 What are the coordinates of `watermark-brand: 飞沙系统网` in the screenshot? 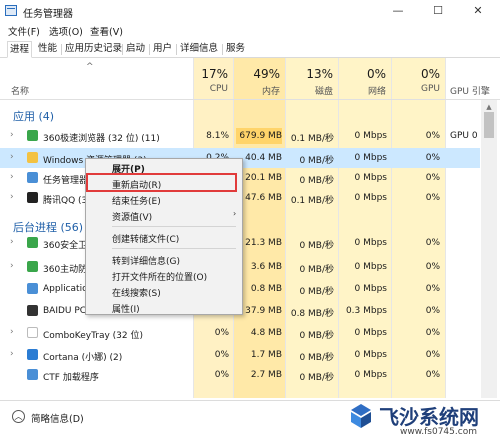 It's located at (429, 417).